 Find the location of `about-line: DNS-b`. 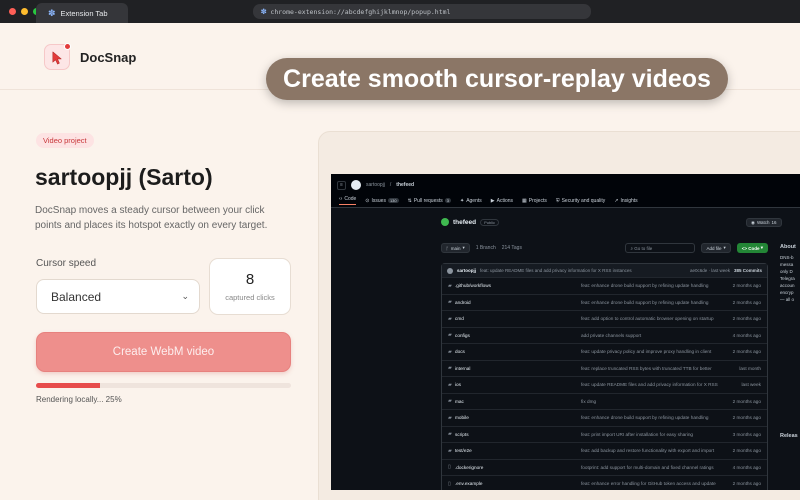

about-line: DNS-b is located at coordinates (787, 257).